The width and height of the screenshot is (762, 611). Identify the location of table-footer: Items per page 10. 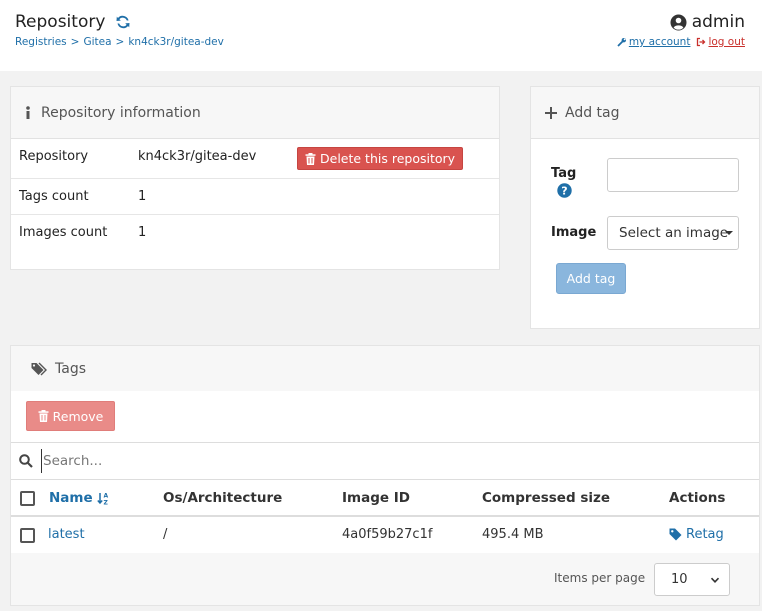
(385, 579).